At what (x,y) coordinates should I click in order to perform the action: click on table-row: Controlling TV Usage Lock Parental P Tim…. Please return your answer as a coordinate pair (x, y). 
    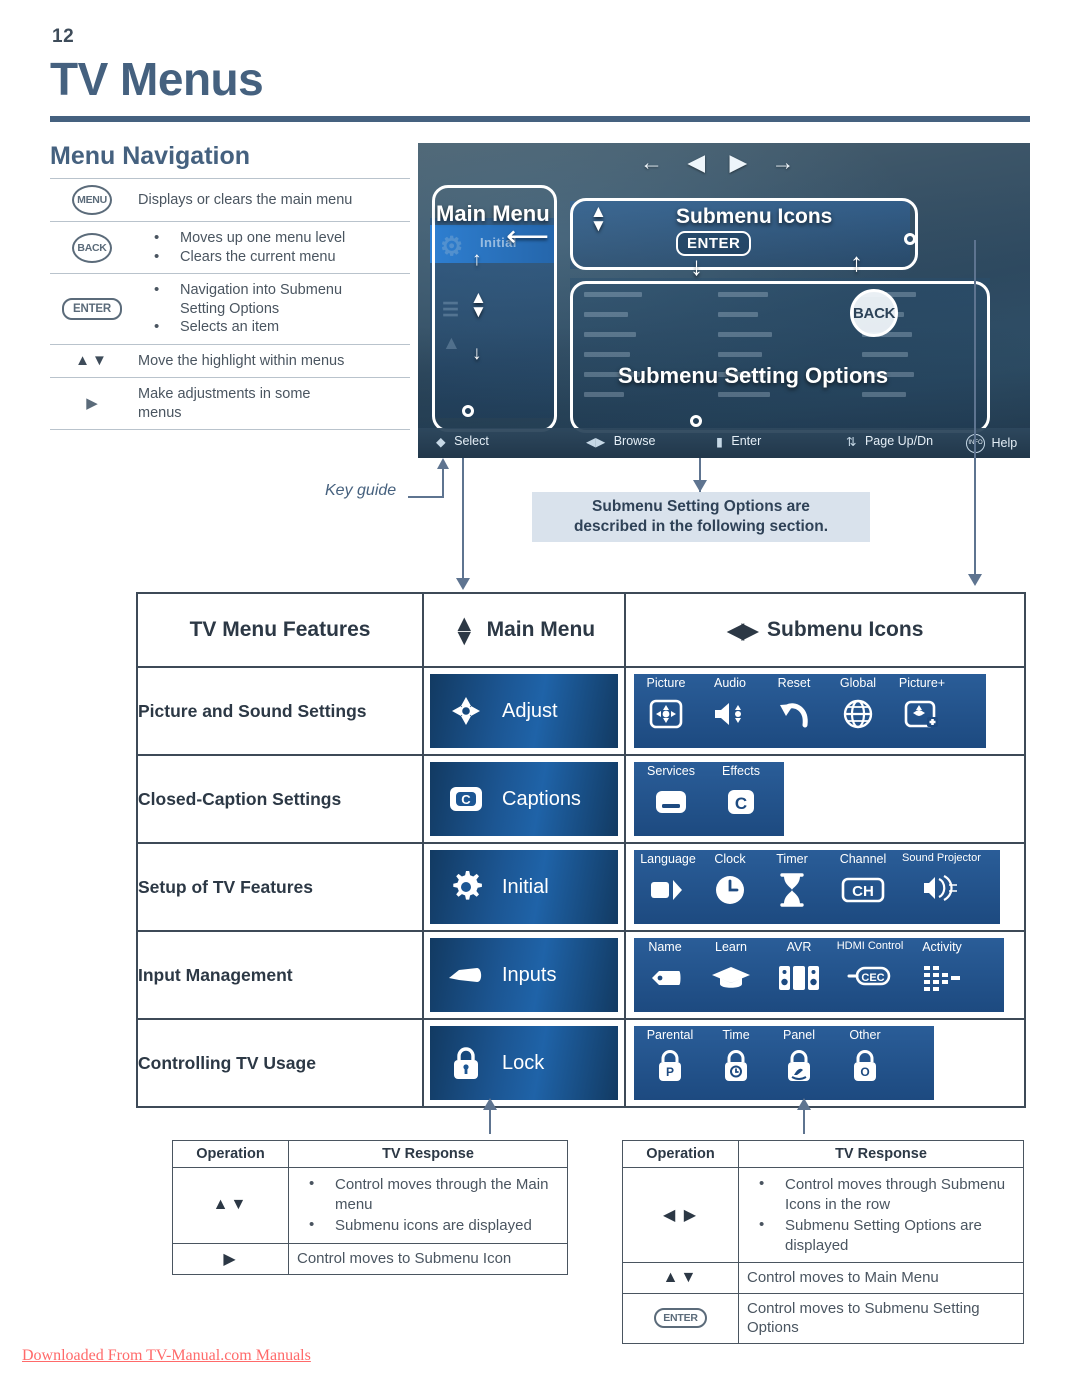
    Looking at the image, I should click on (581, 1063).